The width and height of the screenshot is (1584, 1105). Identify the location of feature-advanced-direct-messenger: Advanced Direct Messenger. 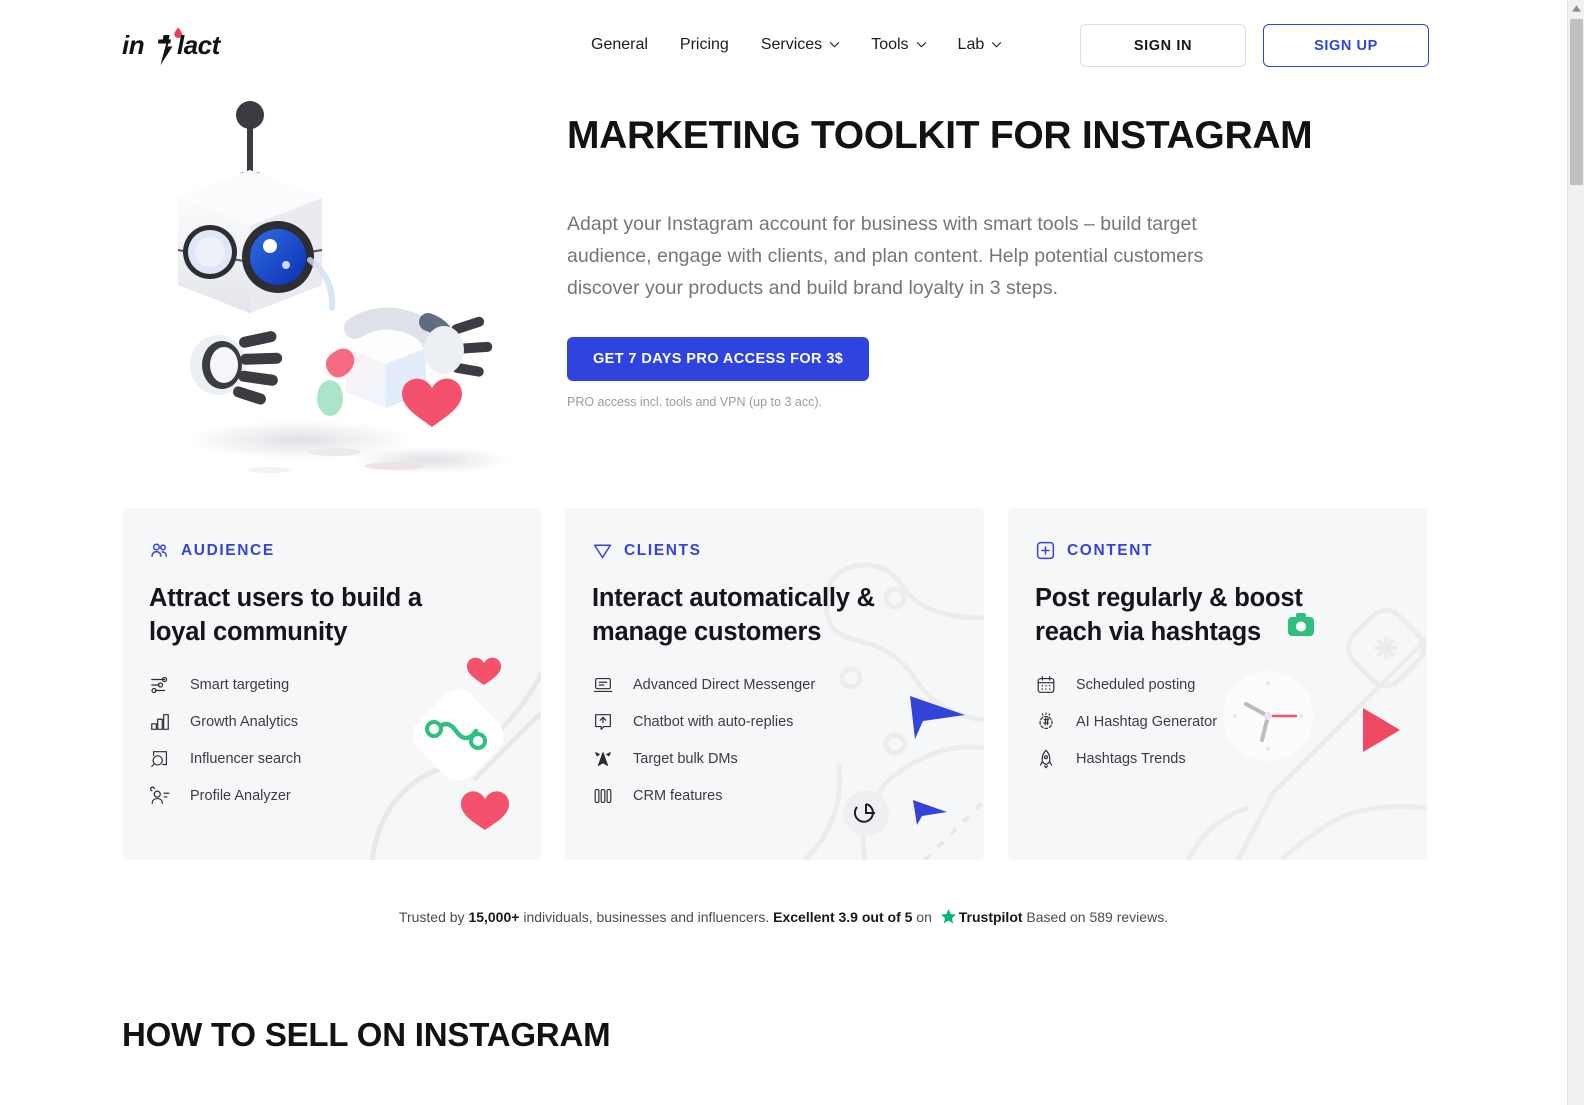
(788, 685).